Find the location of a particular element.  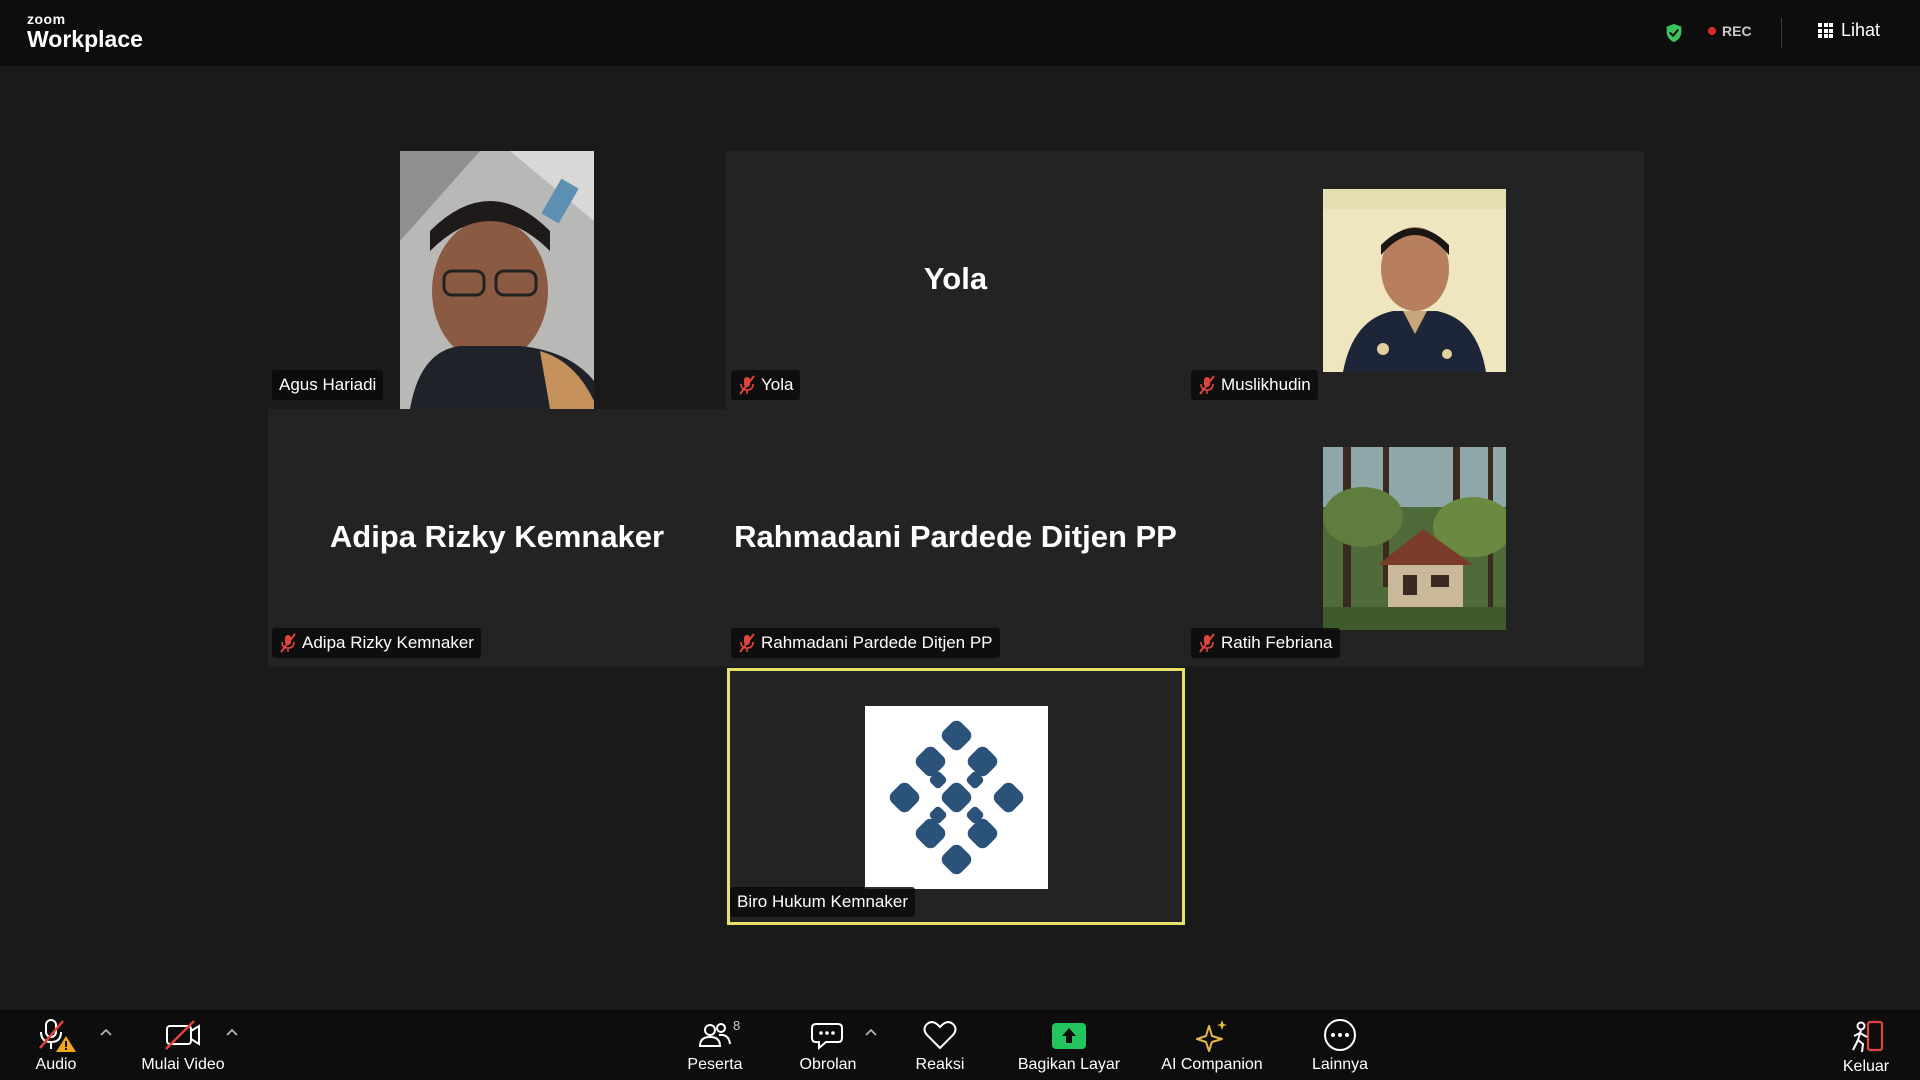

ai-companion-label: AI Companion is located at coordinates (1212, 1064).